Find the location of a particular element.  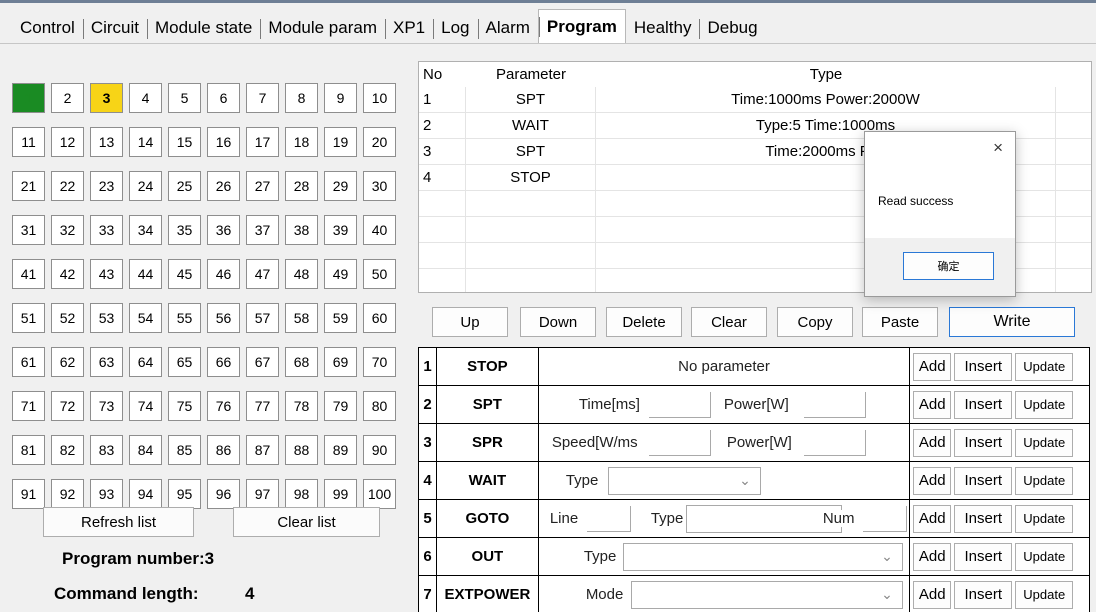

module-cell: 16 is located at coordinates (223, 142).